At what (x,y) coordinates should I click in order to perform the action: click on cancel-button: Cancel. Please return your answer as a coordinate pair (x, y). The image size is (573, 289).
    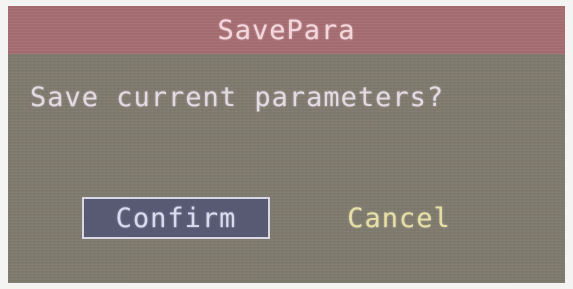
    Looking at the image, I should click on (399, 218).